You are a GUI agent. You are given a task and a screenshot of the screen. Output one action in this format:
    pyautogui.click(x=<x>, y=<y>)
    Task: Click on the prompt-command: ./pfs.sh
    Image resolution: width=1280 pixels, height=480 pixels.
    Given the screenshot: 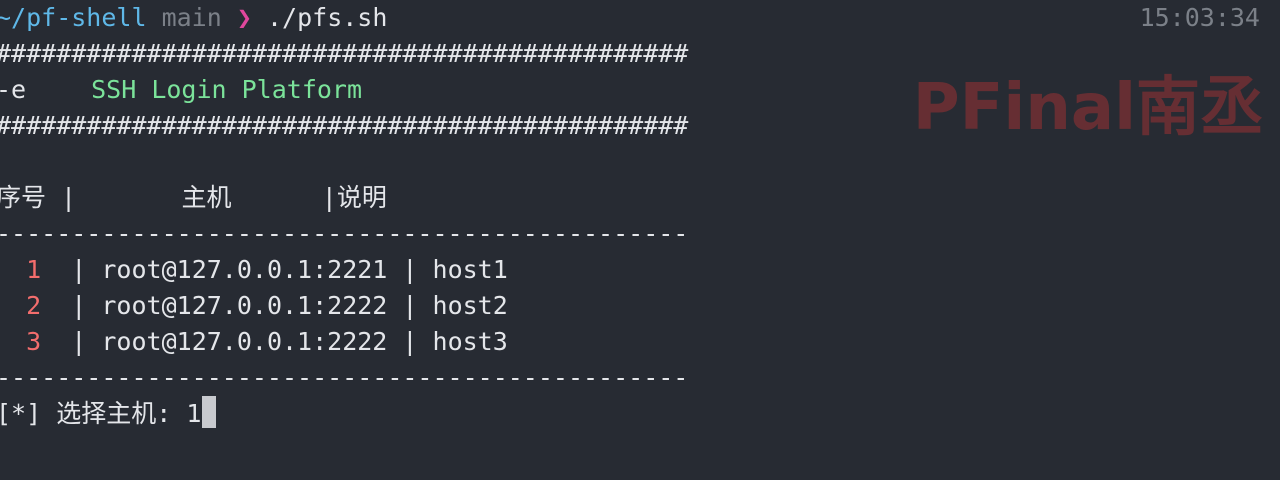 What is the action you would take?
    pyautogui.click(x=327, y=17)
    